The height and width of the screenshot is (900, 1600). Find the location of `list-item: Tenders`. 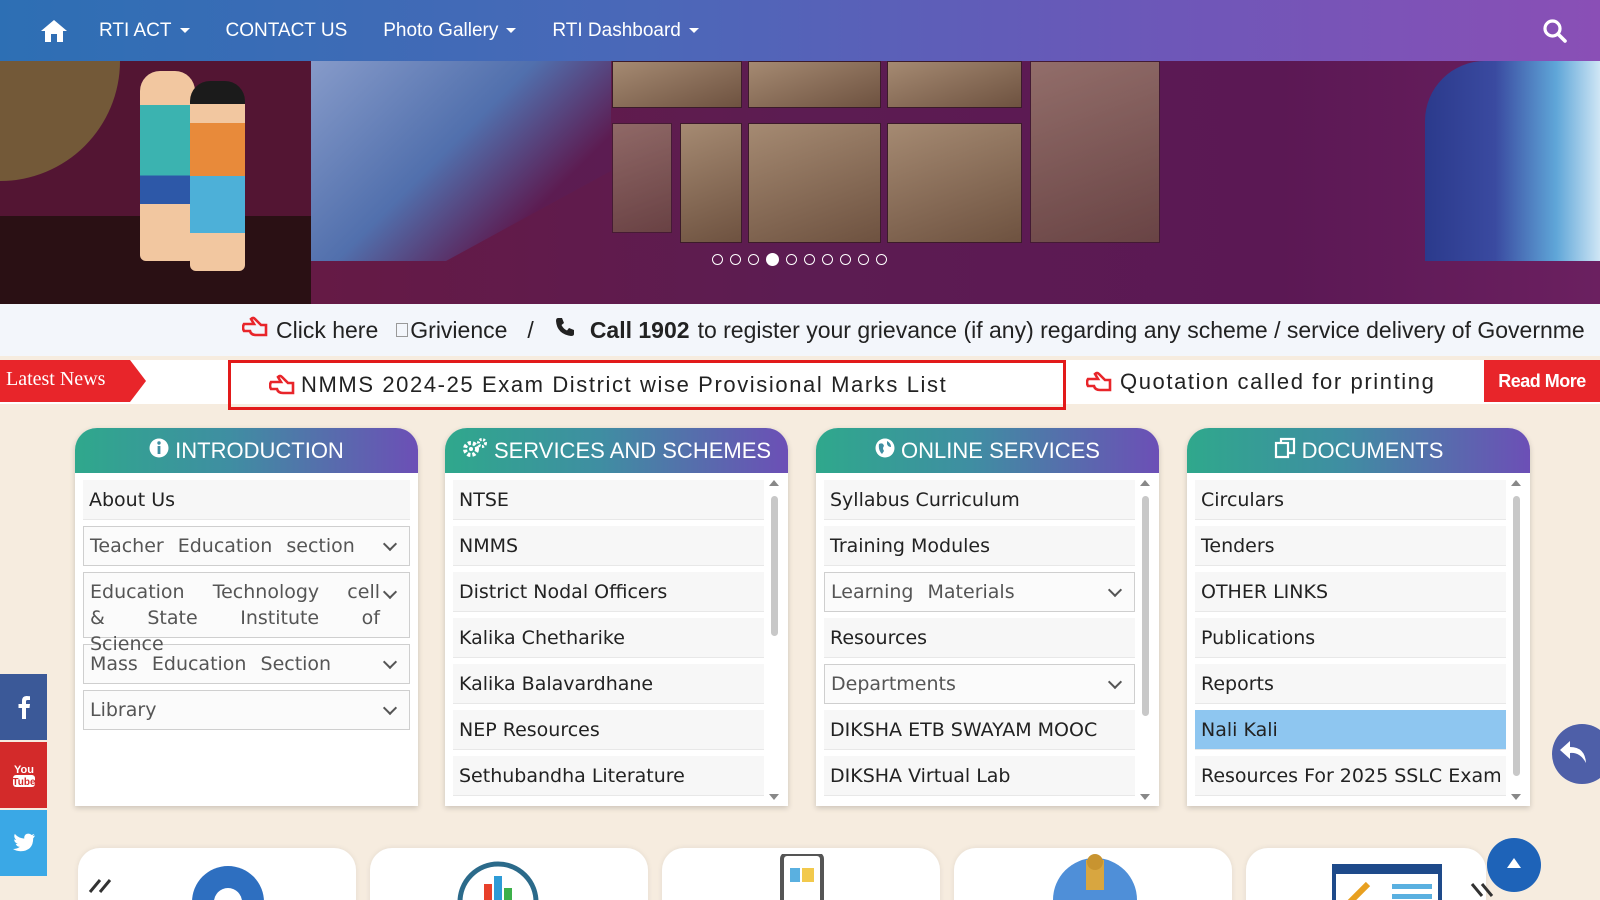

list-item: Tenders is located at coordinates (1350, 546).